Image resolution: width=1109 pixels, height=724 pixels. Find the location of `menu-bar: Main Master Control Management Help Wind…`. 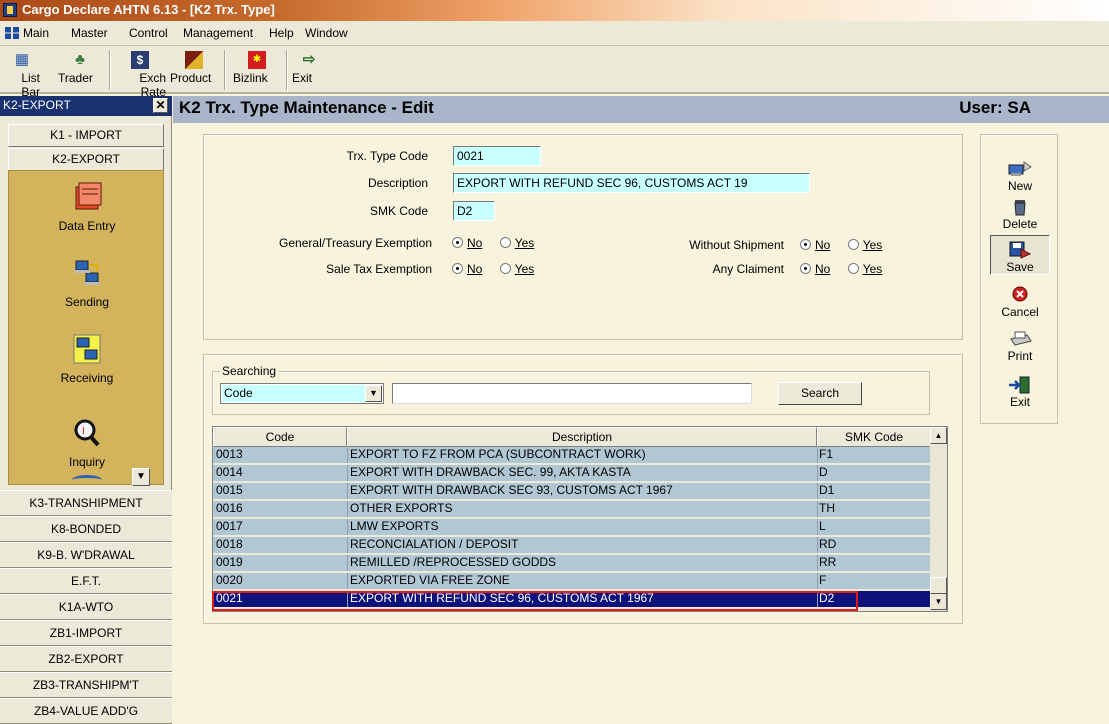

menu-bar: Main Master Control Management Help Wind… is located at coordinates (554, 33).